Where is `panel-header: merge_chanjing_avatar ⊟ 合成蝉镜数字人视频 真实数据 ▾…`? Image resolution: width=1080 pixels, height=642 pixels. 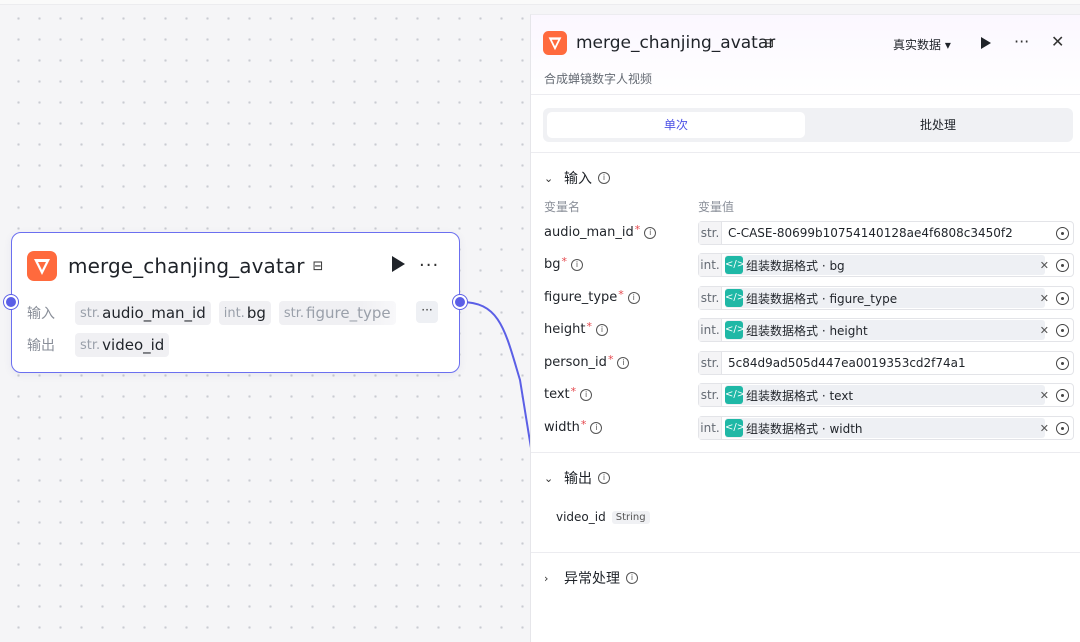
panel-header: merge_chanjing_avatar ⊟ 合成蝉镜数字人视频 真实数据 ▾… is located at coordinates (805, 55).